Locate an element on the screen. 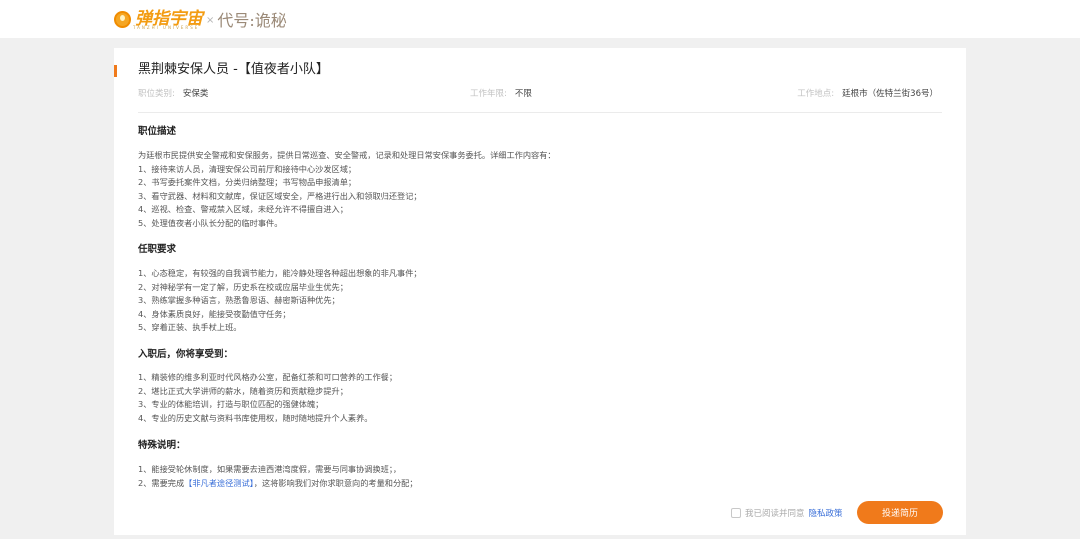  meta-location: 工作地点: 廷根市（佐特兰街36号） is located at coordinates (867, 94).